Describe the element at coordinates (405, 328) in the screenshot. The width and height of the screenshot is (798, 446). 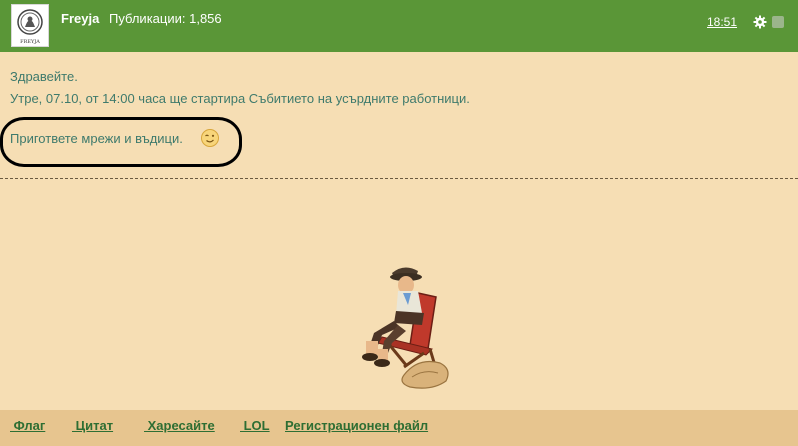
I see `character-illustration` at that location.